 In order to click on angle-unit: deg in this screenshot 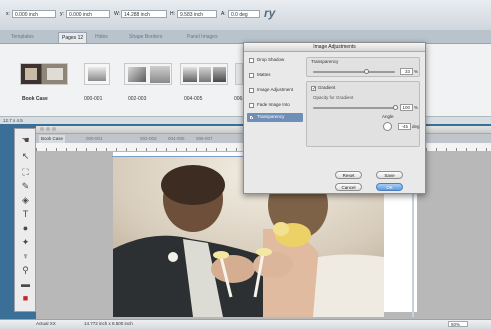, I will do `click(416, 126)`.